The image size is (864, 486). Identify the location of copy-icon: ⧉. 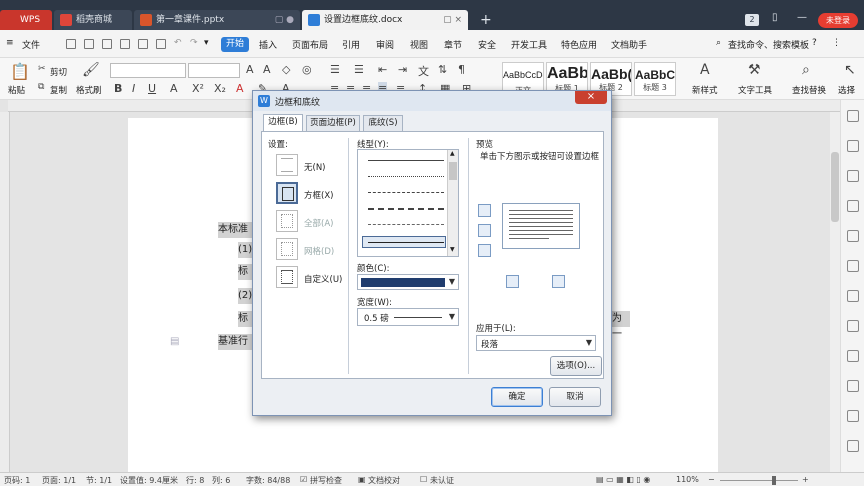
(41, 87).